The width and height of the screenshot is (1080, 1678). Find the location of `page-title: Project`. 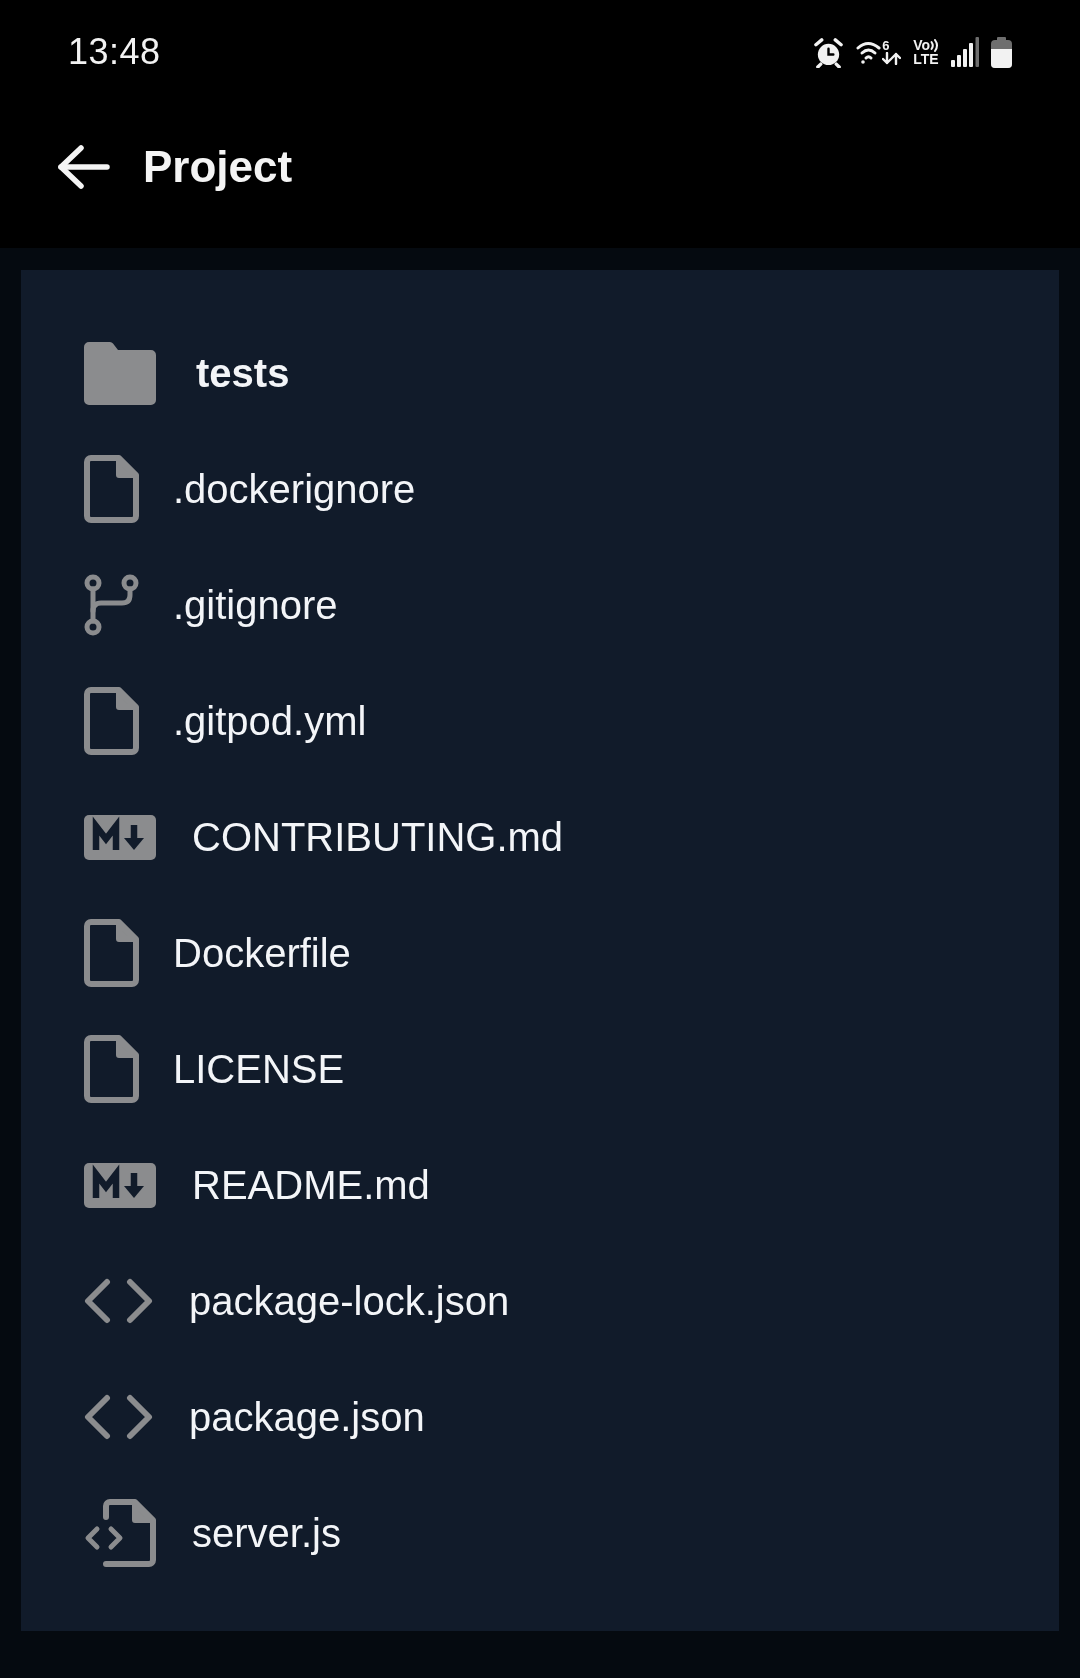

page-title: Project is located at coordinates (218, 167).